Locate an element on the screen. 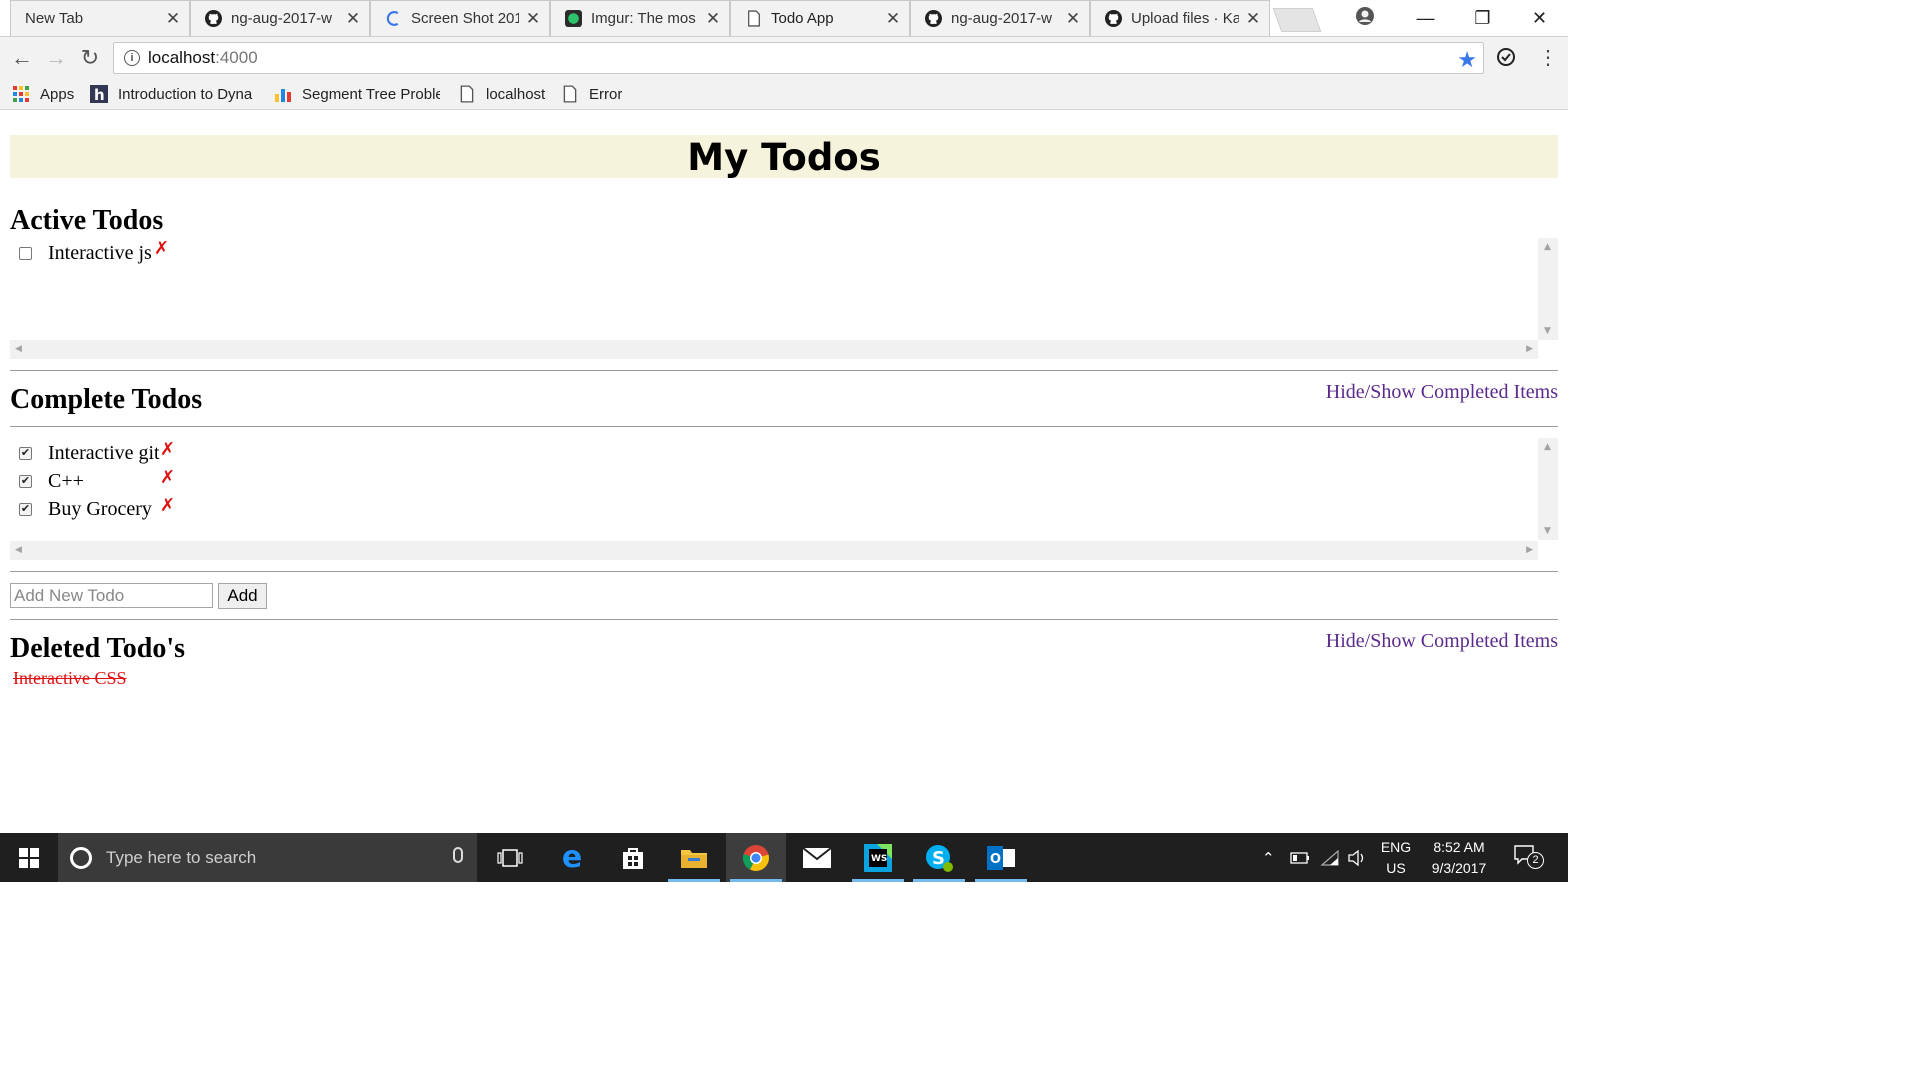 The image size is (1920, 1080). wifi-icon is located at coordinates (1330, 857).